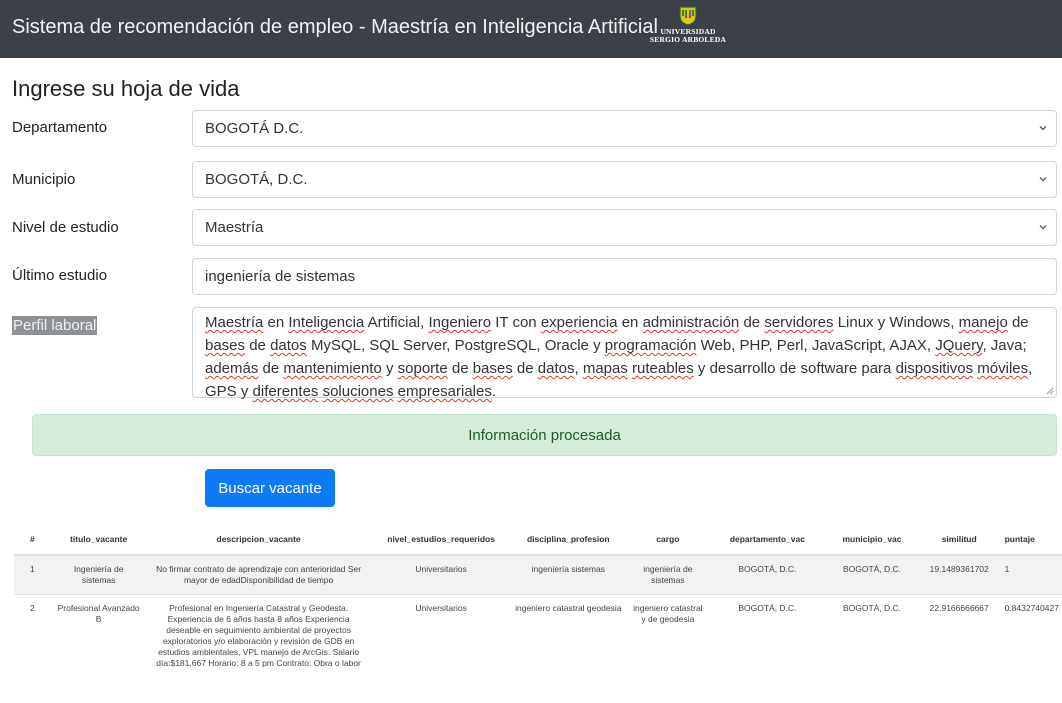  I want to click on departamento-label: Departamento, so click(60, 127).